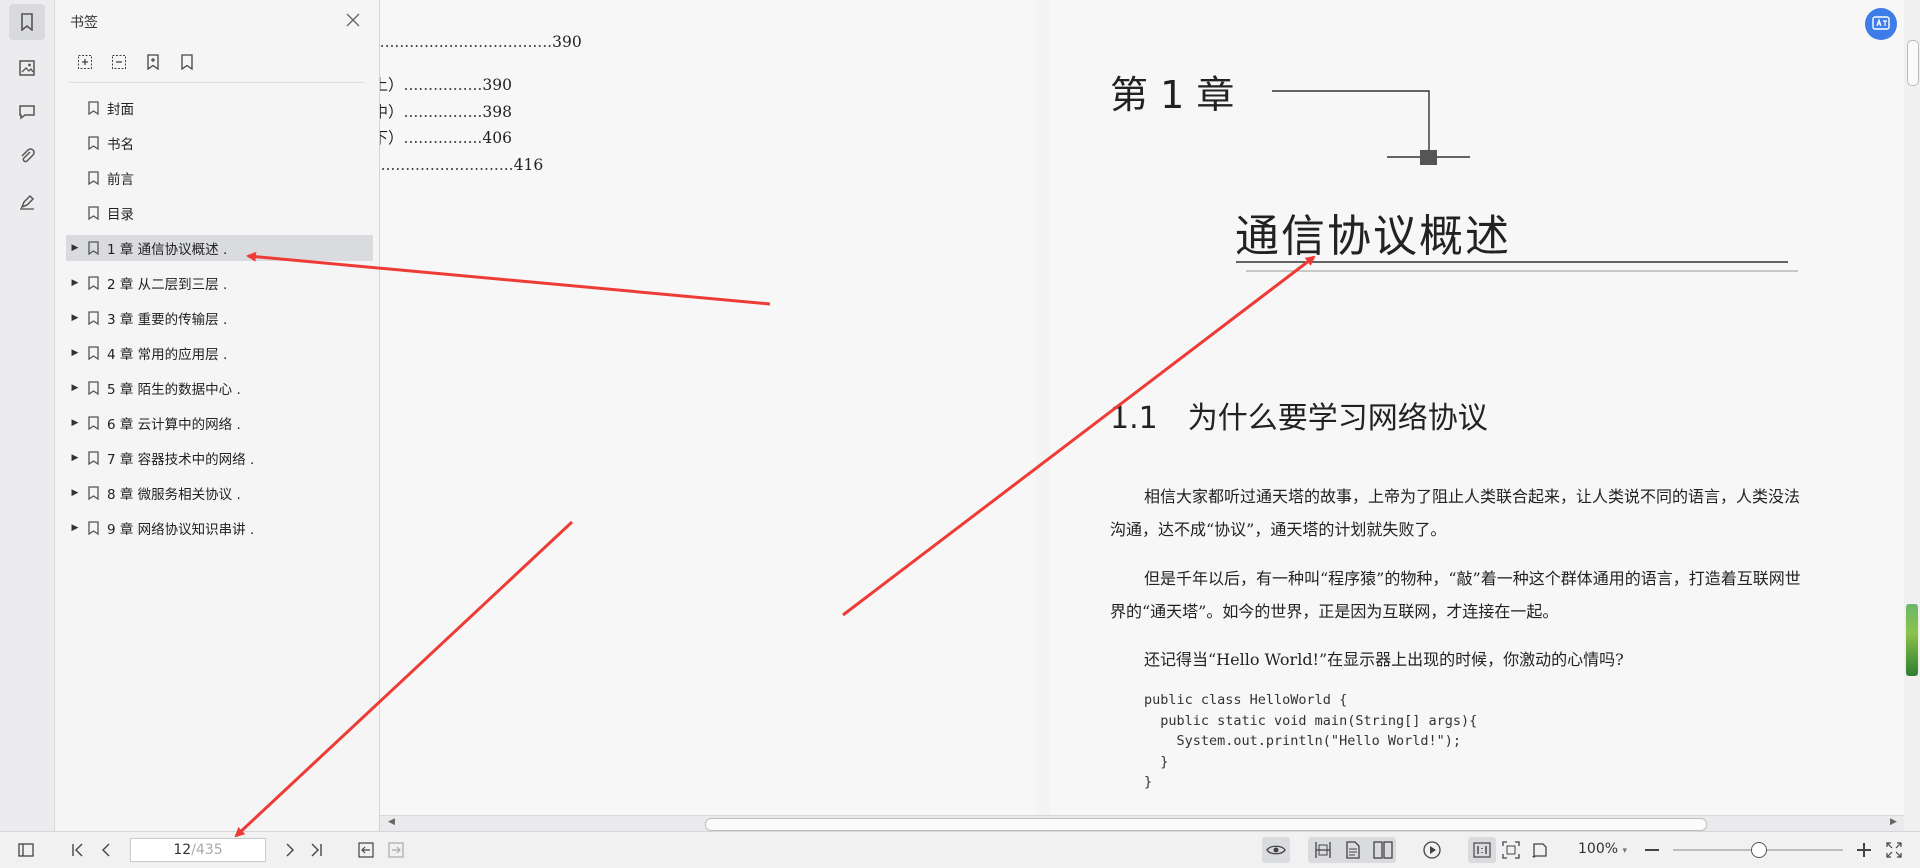  Describe the element at coordinates (1864, 850) in the screenshot. I see `zoom-in-icon` at that location.